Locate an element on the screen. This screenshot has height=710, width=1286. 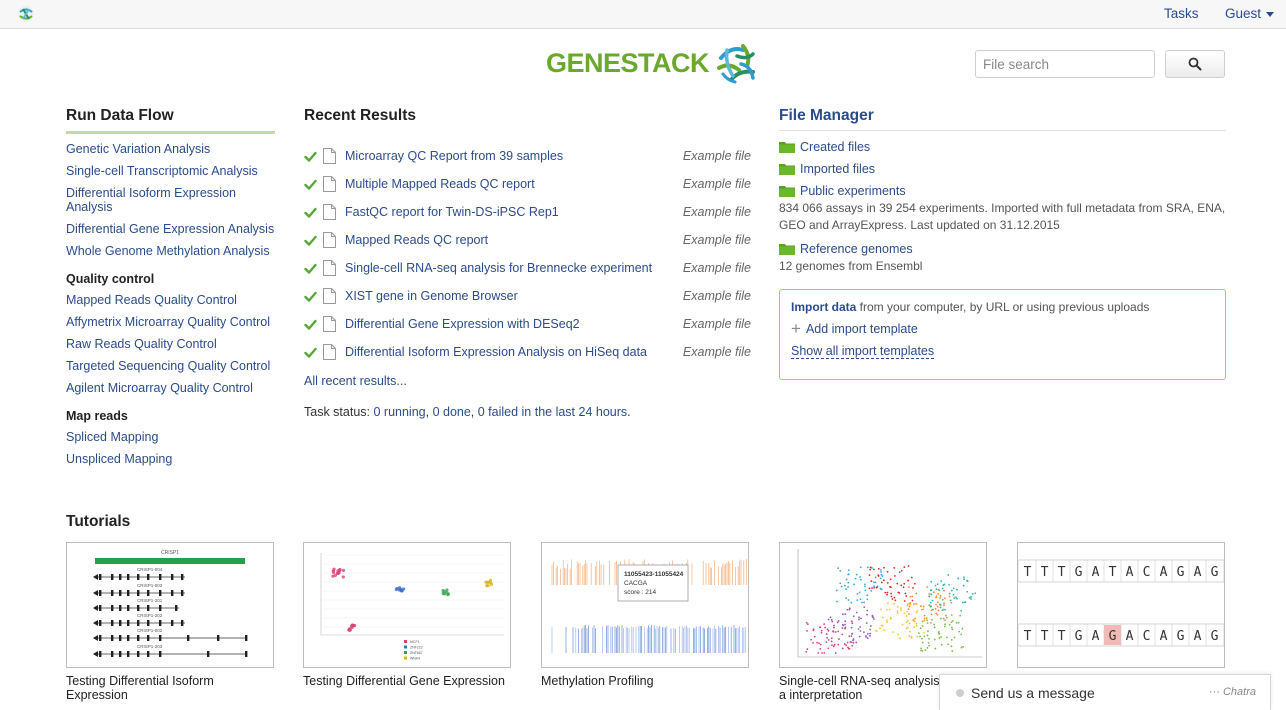
recent-result-row: XIST gene in Genome Browser Example file is located at coordinates (528, 296).